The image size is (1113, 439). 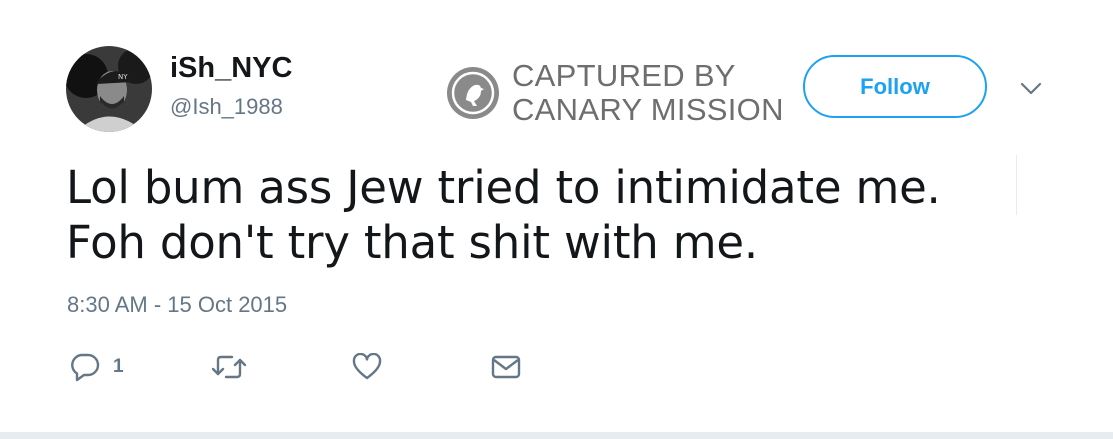 I want to click on canary-bird-icon, so click(x=473, y=93).